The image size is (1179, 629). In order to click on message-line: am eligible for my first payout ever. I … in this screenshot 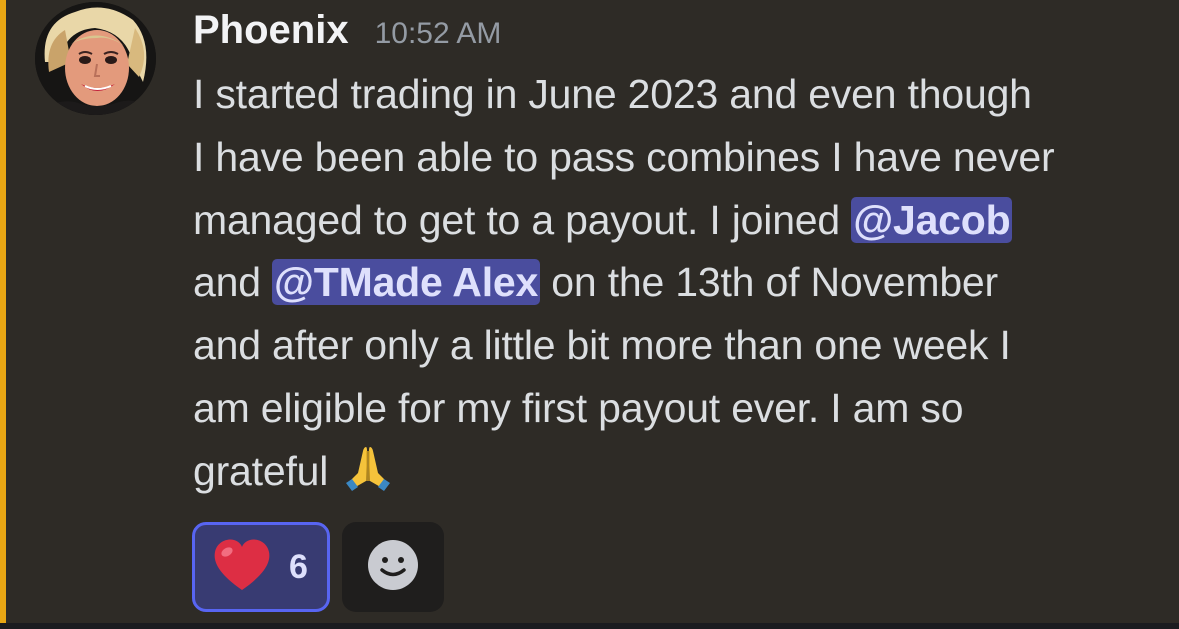, I will do `click(680, 408)`.